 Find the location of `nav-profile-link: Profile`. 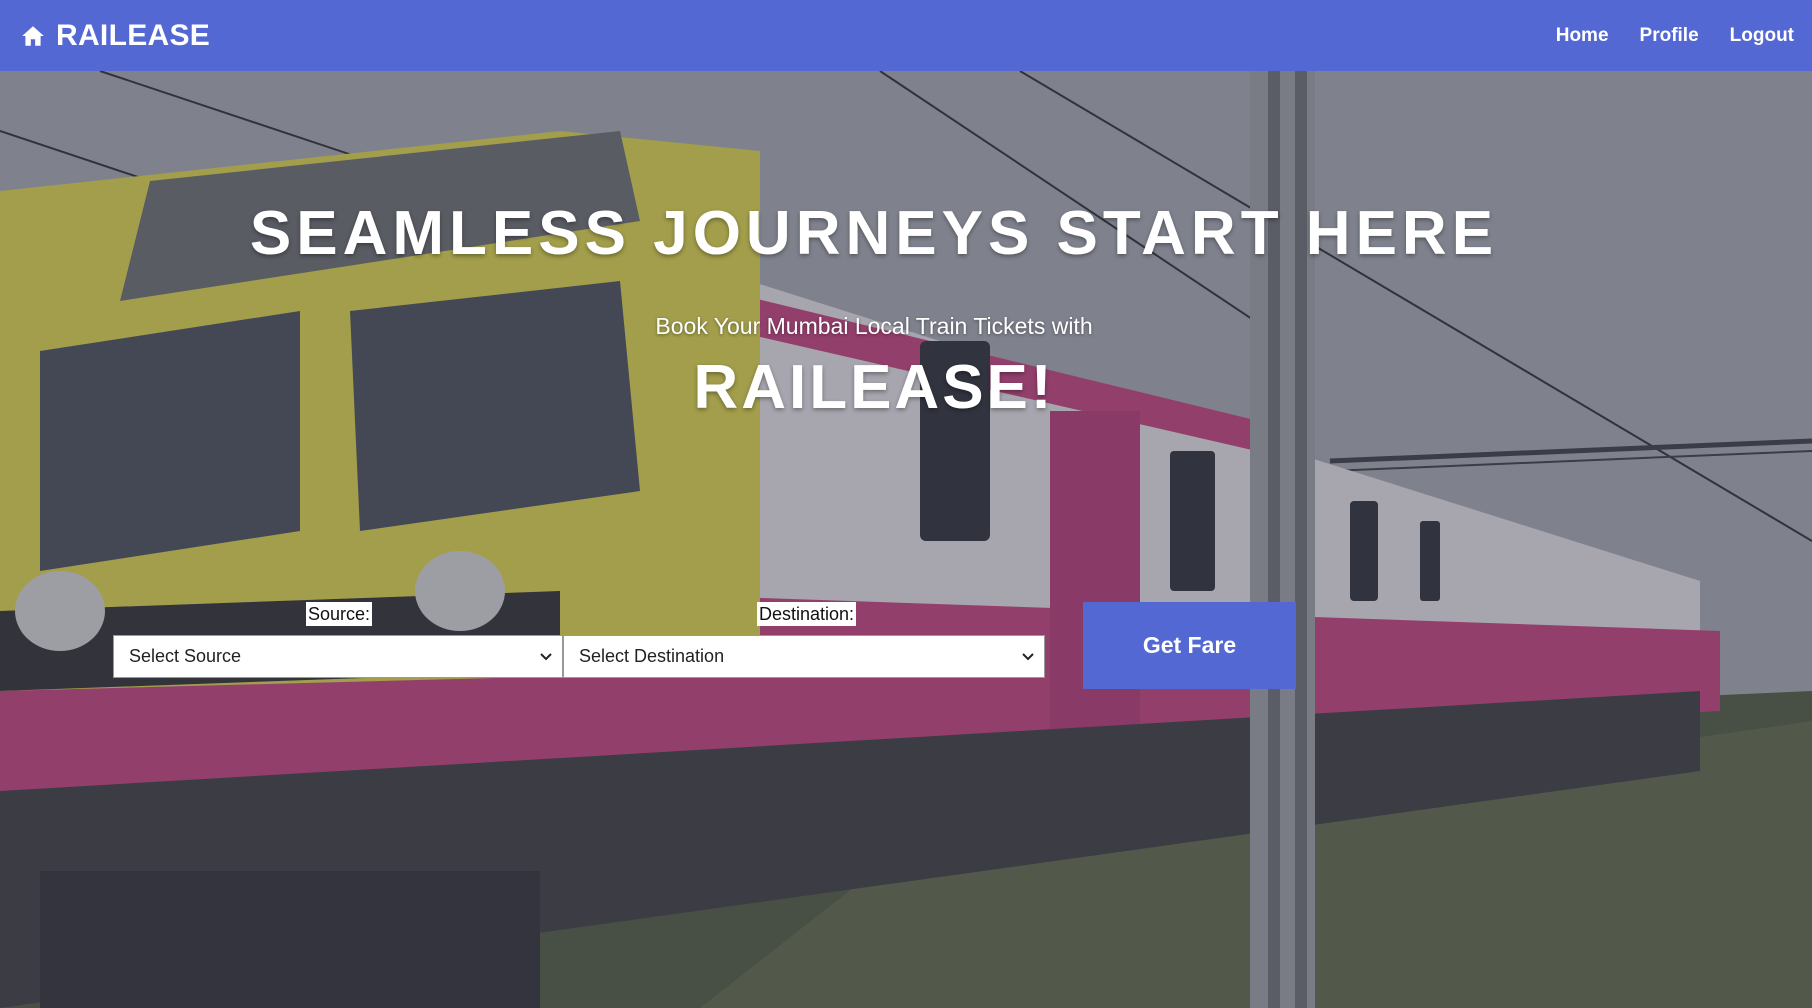

nav-profile-link: Profile is located at coordinates (1669, 36).